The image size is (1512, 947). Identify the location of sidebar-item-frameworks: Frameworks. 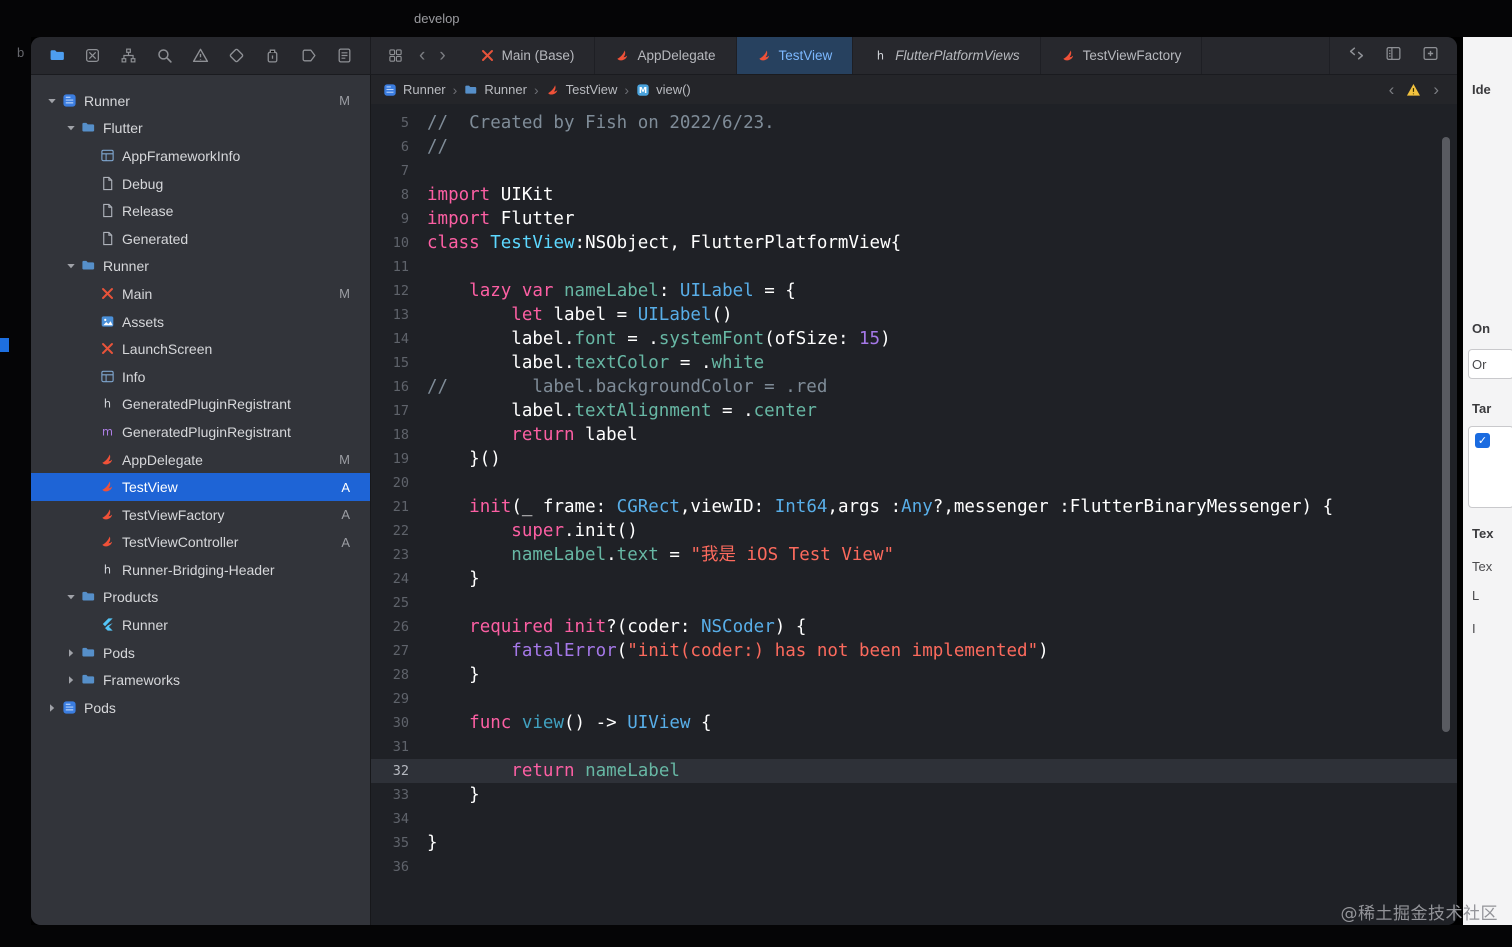
(200, 680).